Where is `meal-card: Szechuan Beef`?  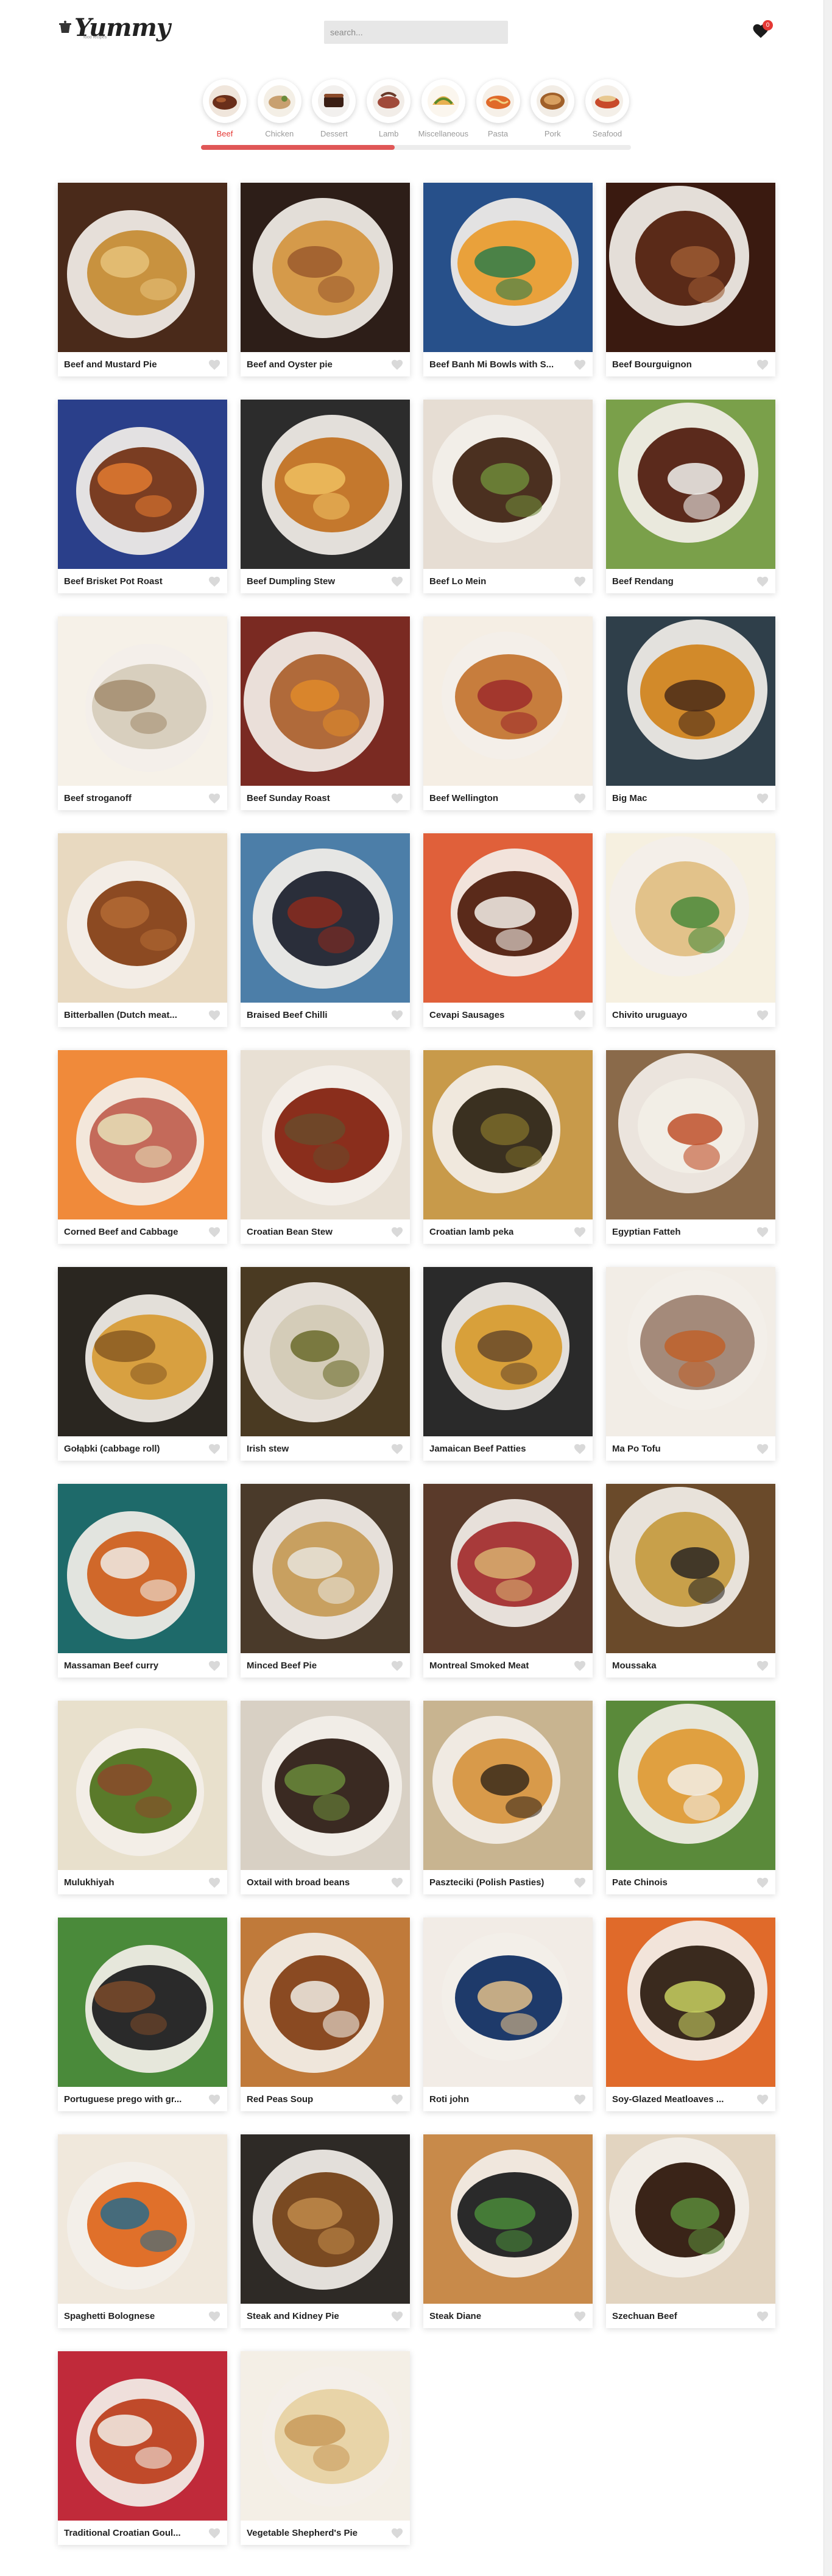 meal-card: Szechuan Beef is located at coordinates (691, 2231).